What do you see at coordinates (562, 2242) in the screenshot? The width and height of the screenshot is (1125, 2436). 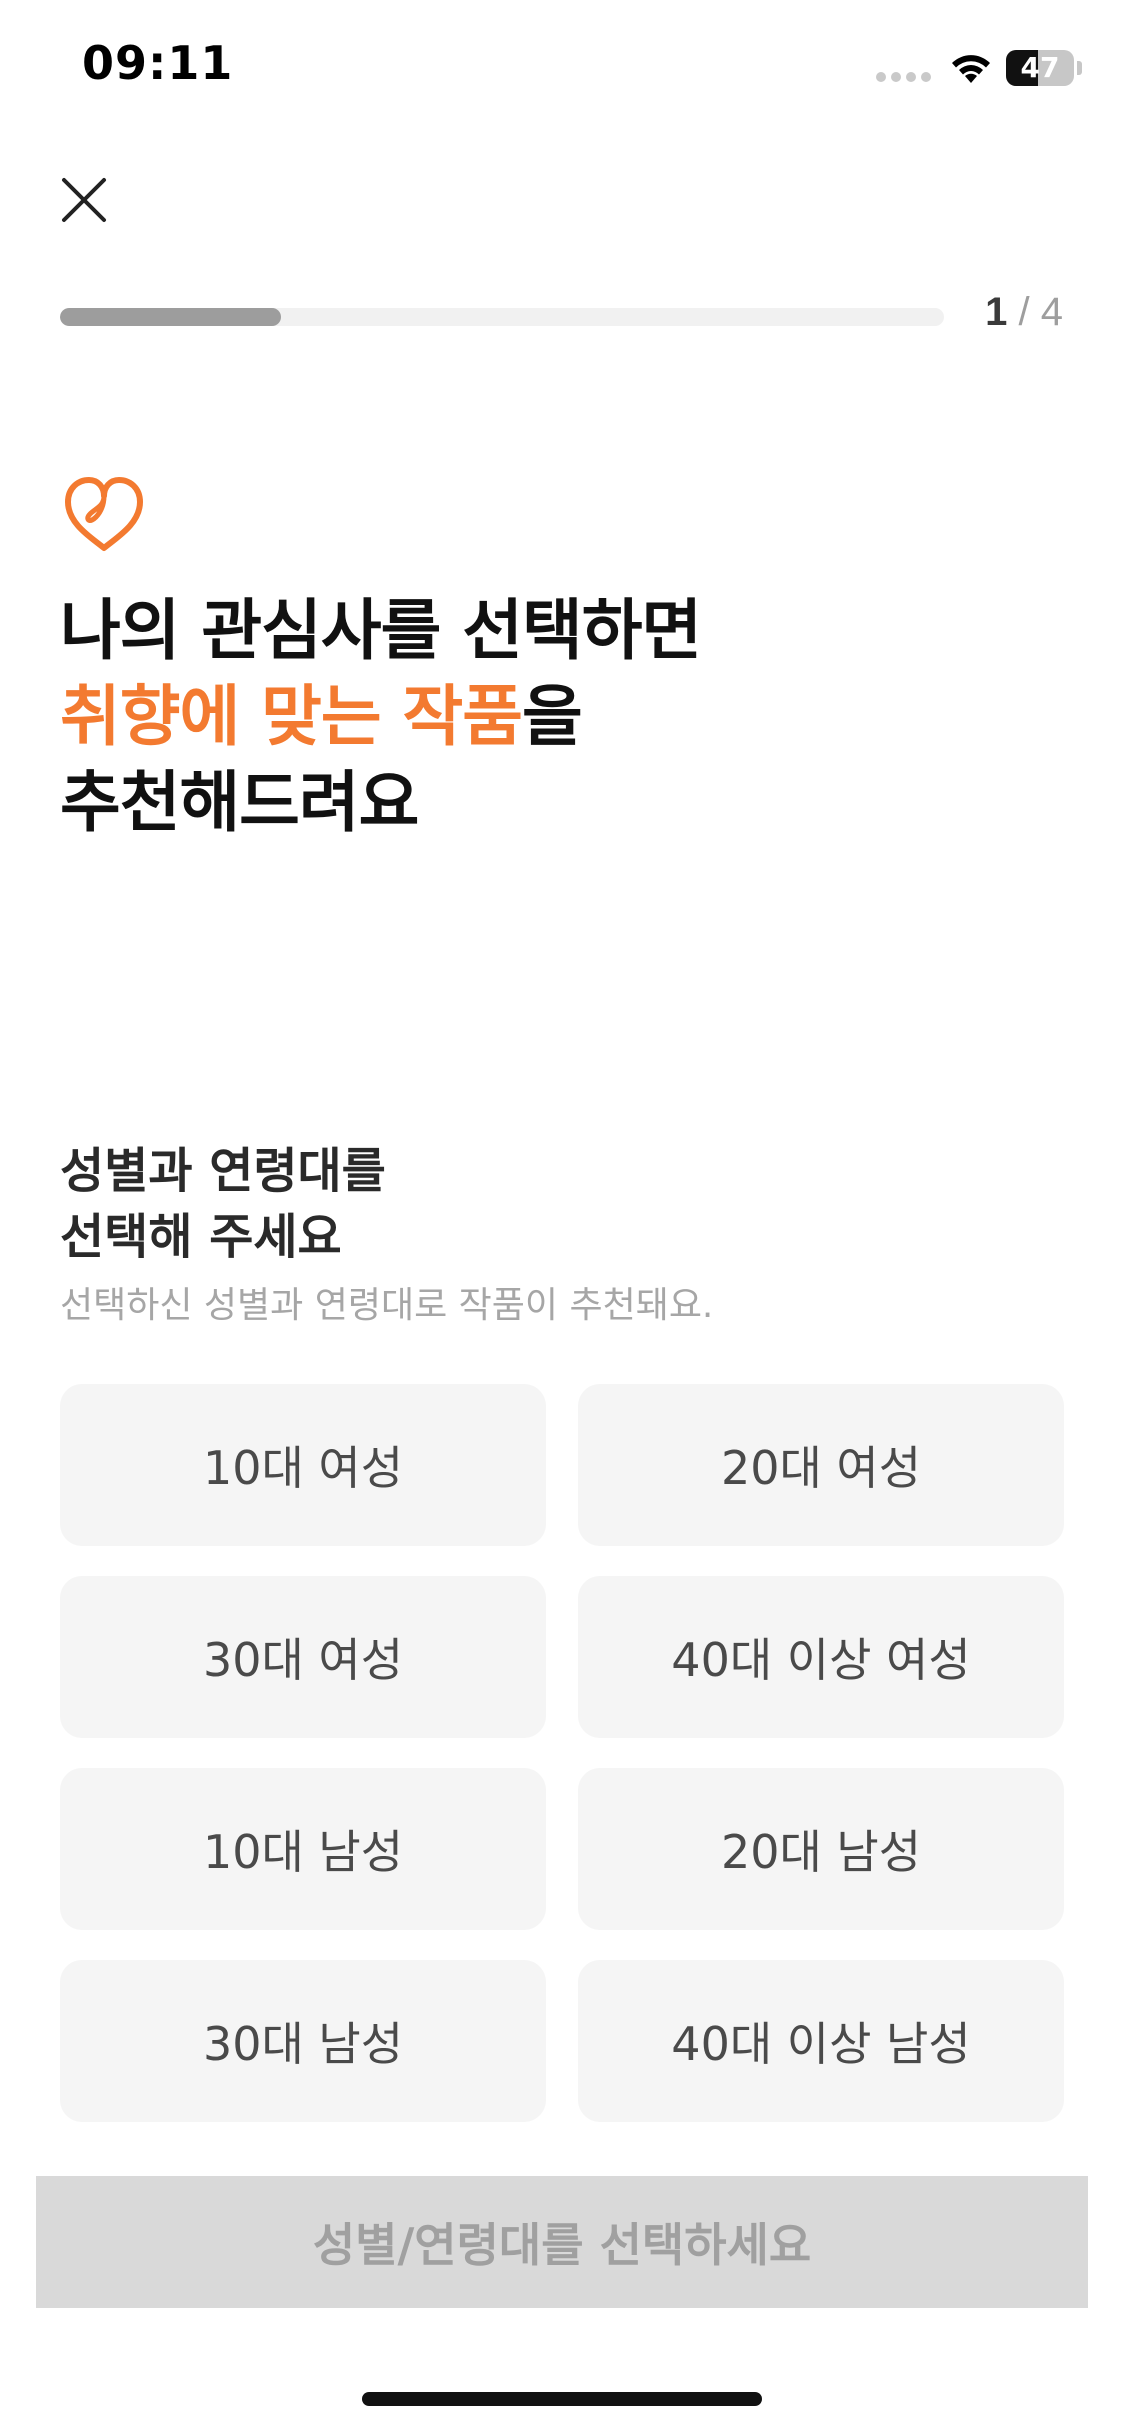 I see `submit-button: 성별/연령대를 선택하세요` at bounding box center [562, 2242].